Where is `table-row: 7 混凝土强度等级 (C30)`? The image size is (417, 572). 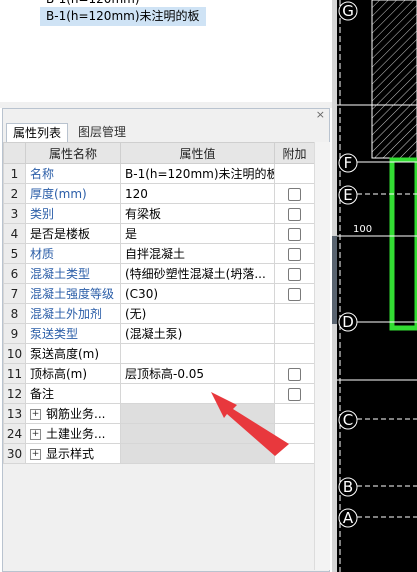
table-row: 7 混凝土强度等级 (C30) is located at coordinates (159, 293).